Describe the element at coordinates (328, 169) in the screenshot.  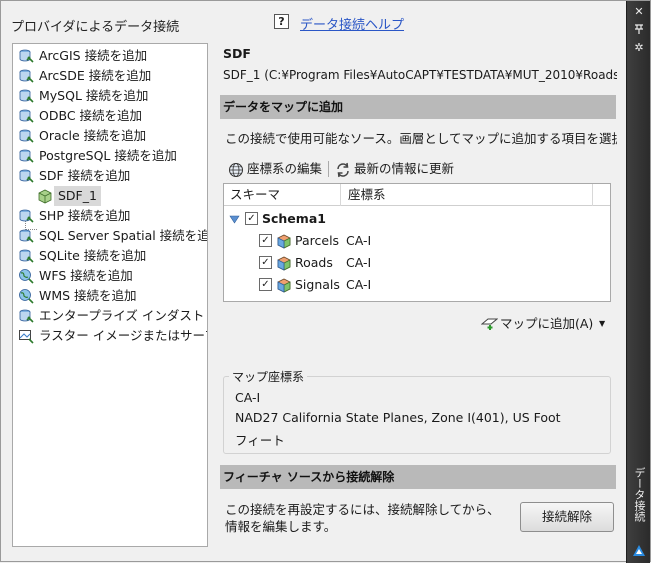
I see `toolbar-separator` at that location.